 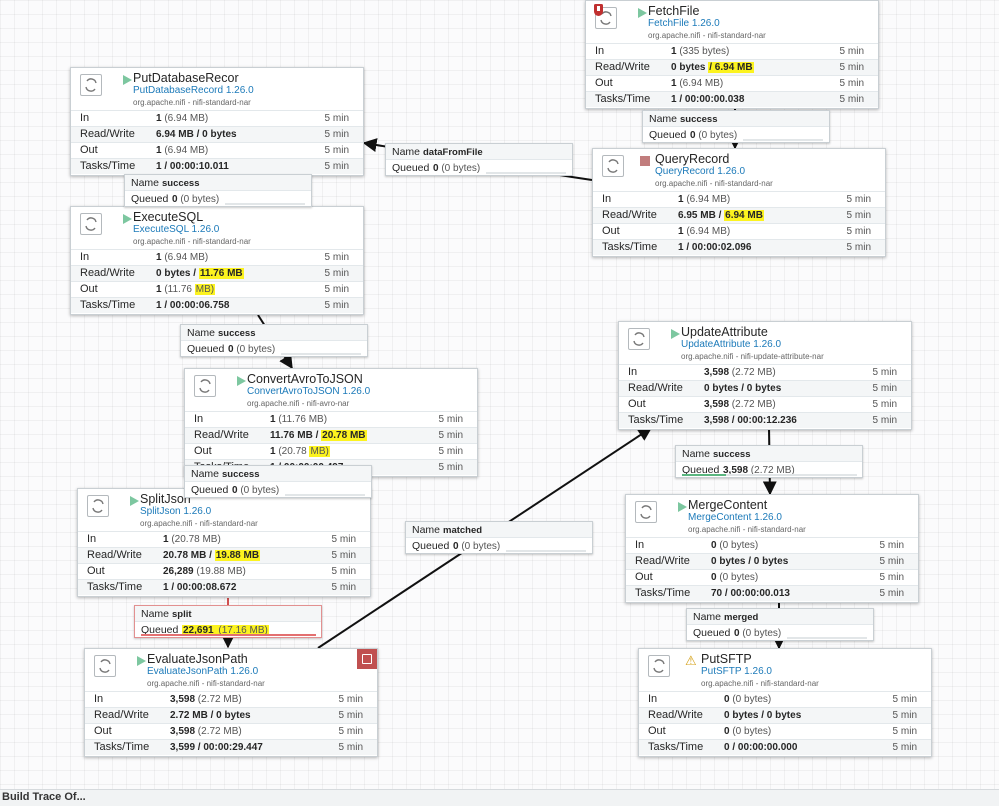 I want to click on processor-type: ExecuteSQL 1.26.0, so click(x=176, y=229).